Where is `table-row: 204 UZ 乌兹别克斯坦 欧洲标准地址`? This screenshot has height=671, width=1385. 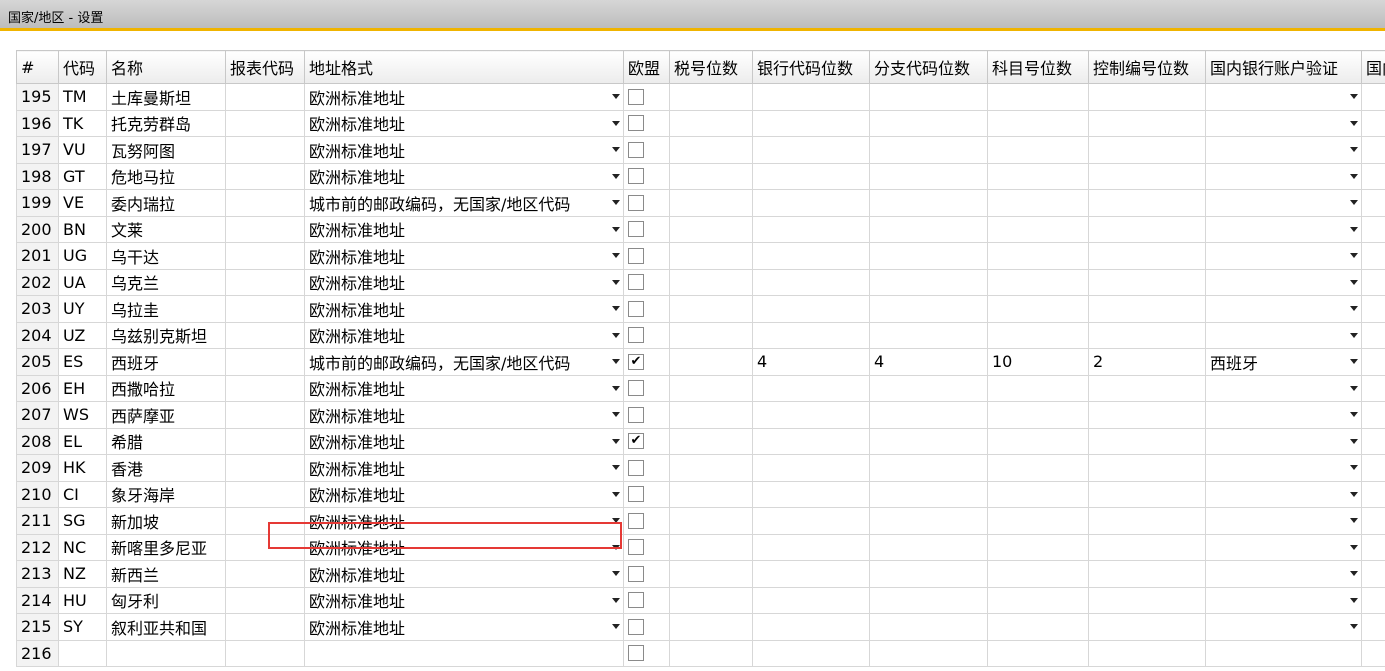 table-row: 204 UZ 乌兹别克斯坦 欧洲标准地址 is located at coordinates (700, 335).